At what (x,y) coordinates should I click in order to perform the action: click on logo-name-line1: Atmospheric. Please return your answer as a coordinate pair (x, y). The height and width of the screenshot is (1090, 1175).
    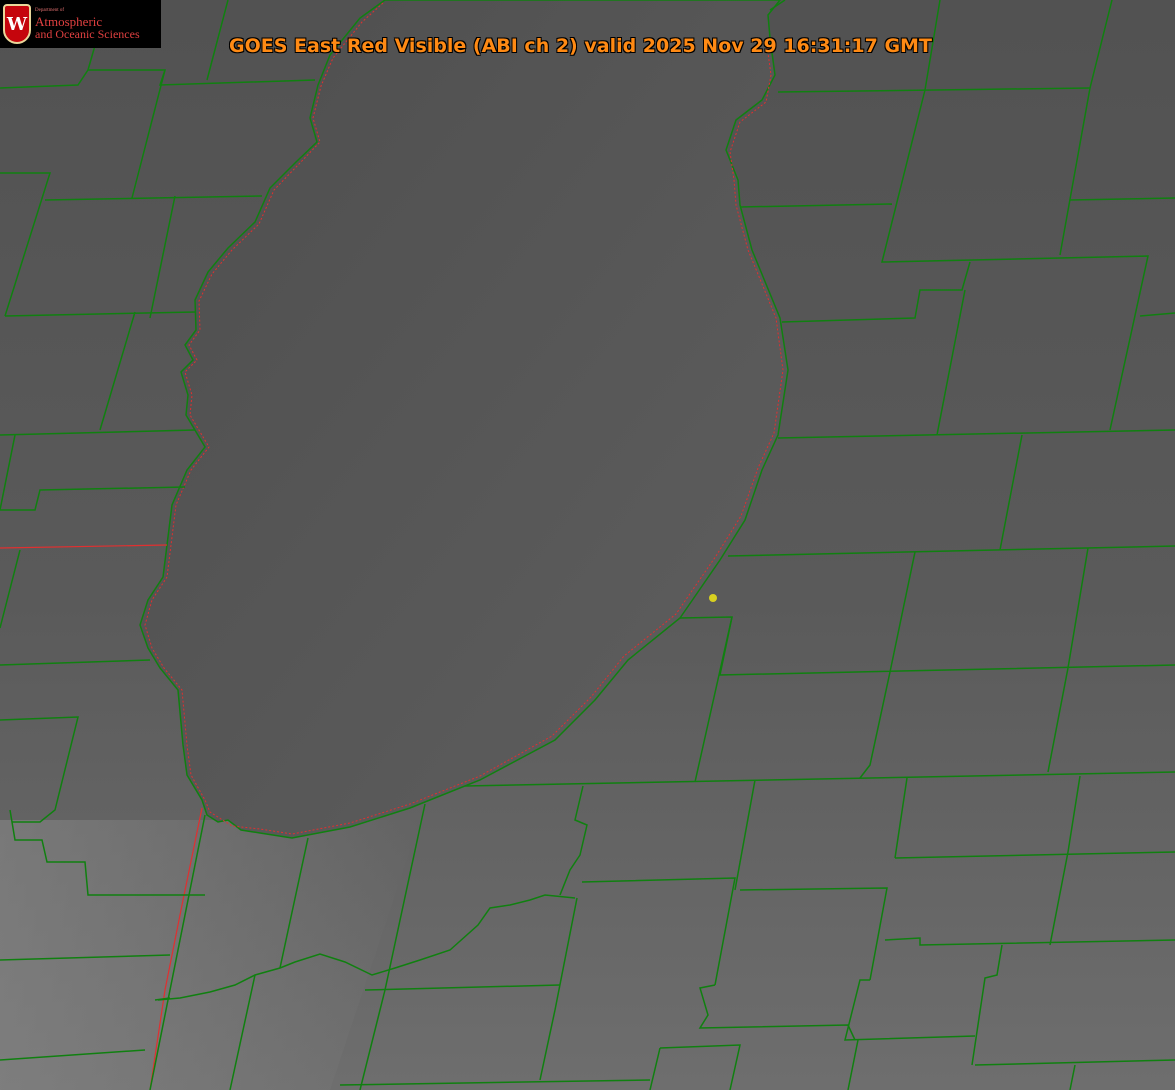
    Looking at the image, I should click on (69, 21).